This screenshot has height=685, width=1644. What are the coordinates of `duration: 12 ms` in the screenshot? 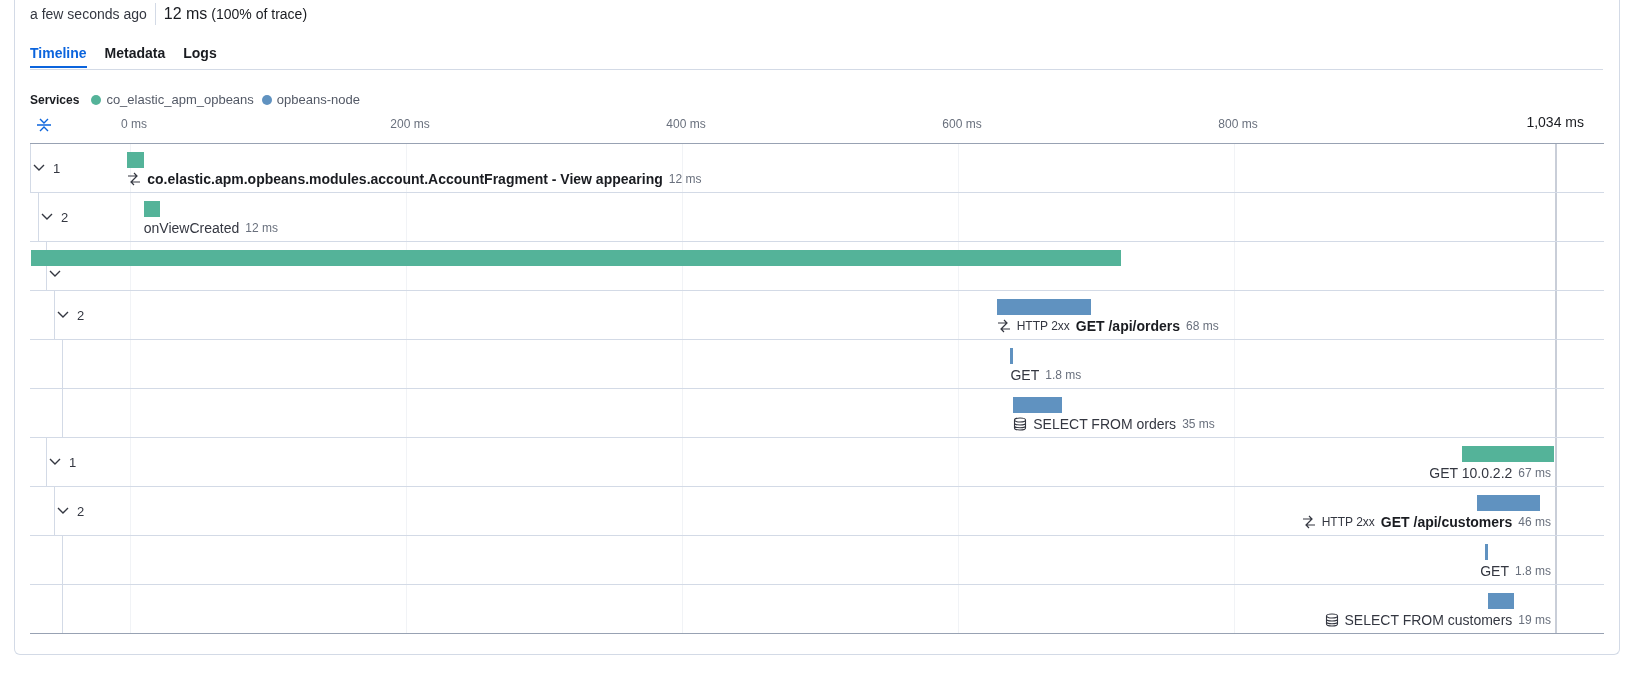 It's located at (185, 14).